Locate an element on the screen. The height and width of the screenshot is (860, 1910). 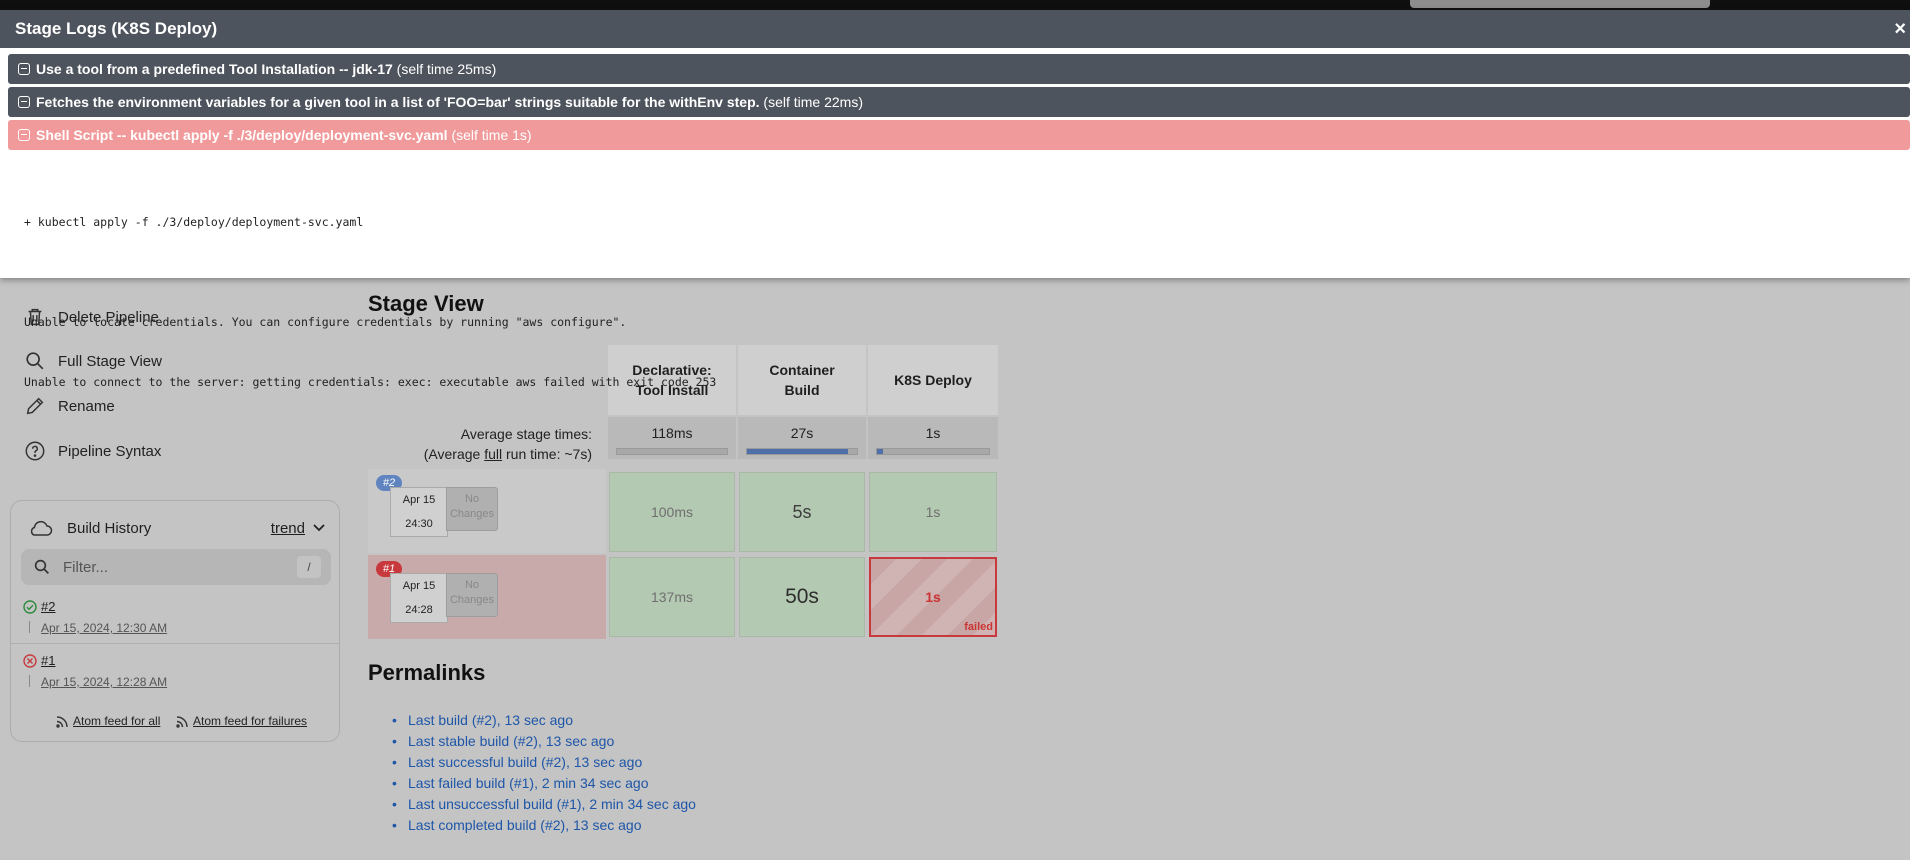
run-row-1: #1 Apr 15 24:28 No Changes is located at coordinates (487, 597).